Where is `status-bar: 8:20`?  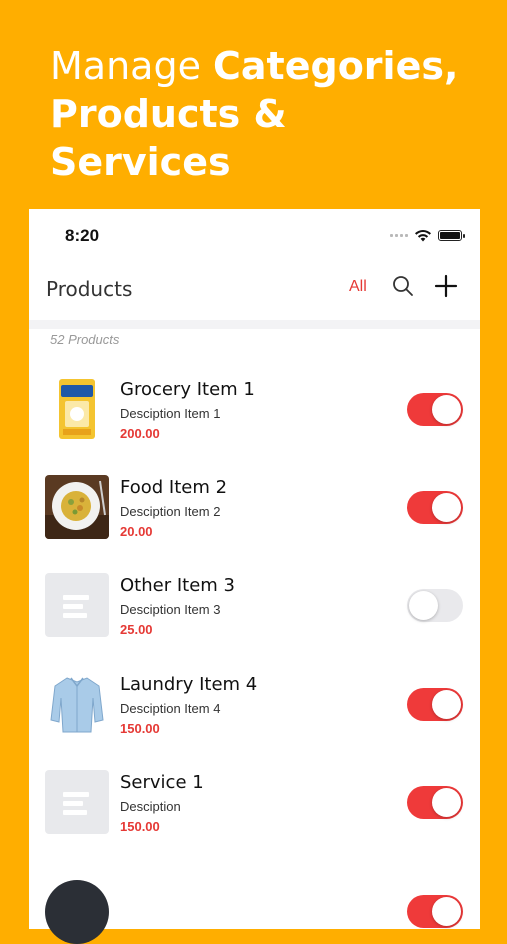 status-bar: 8:20 is located at coordinates (254, 237).